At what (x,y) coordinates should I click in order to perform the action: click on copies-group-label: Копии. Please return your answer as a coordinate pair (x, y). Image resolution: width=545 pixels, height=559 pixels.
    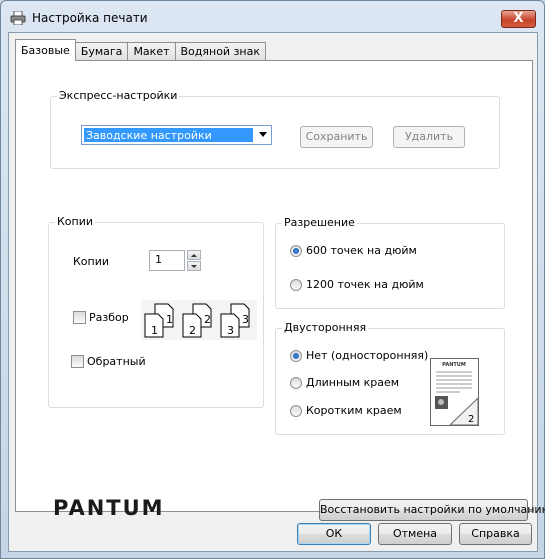
    Looking at the image, I should click on (75, 221).